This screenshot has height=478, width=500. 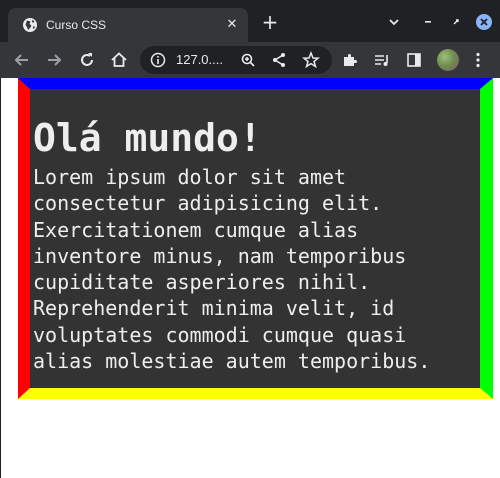 I want to click on home-button, so click(x=119, y=60).